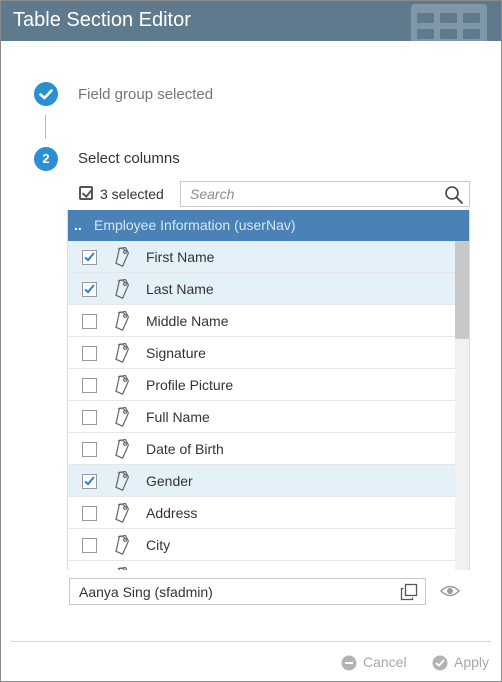 The image size is (502, 682). What do you see at coordinates (169, 481) in the screenshot?
I see `column-label: Gender` at bounding box center [169, 481].